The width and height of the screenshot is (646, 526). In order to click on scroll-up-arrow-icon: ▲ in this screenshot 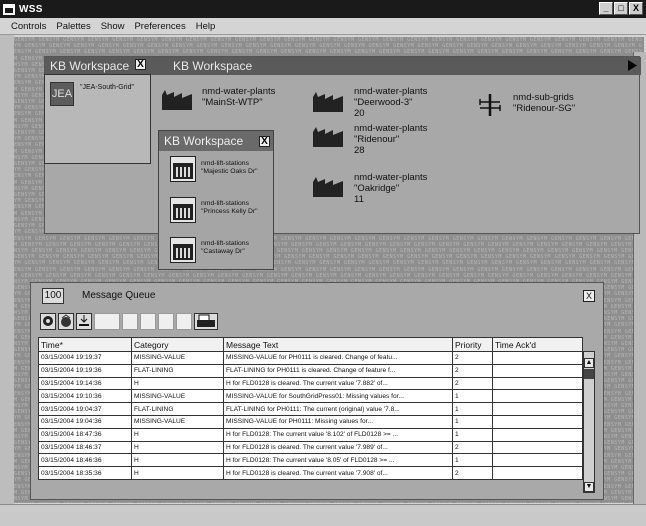, I will do `click(589, 363)`.